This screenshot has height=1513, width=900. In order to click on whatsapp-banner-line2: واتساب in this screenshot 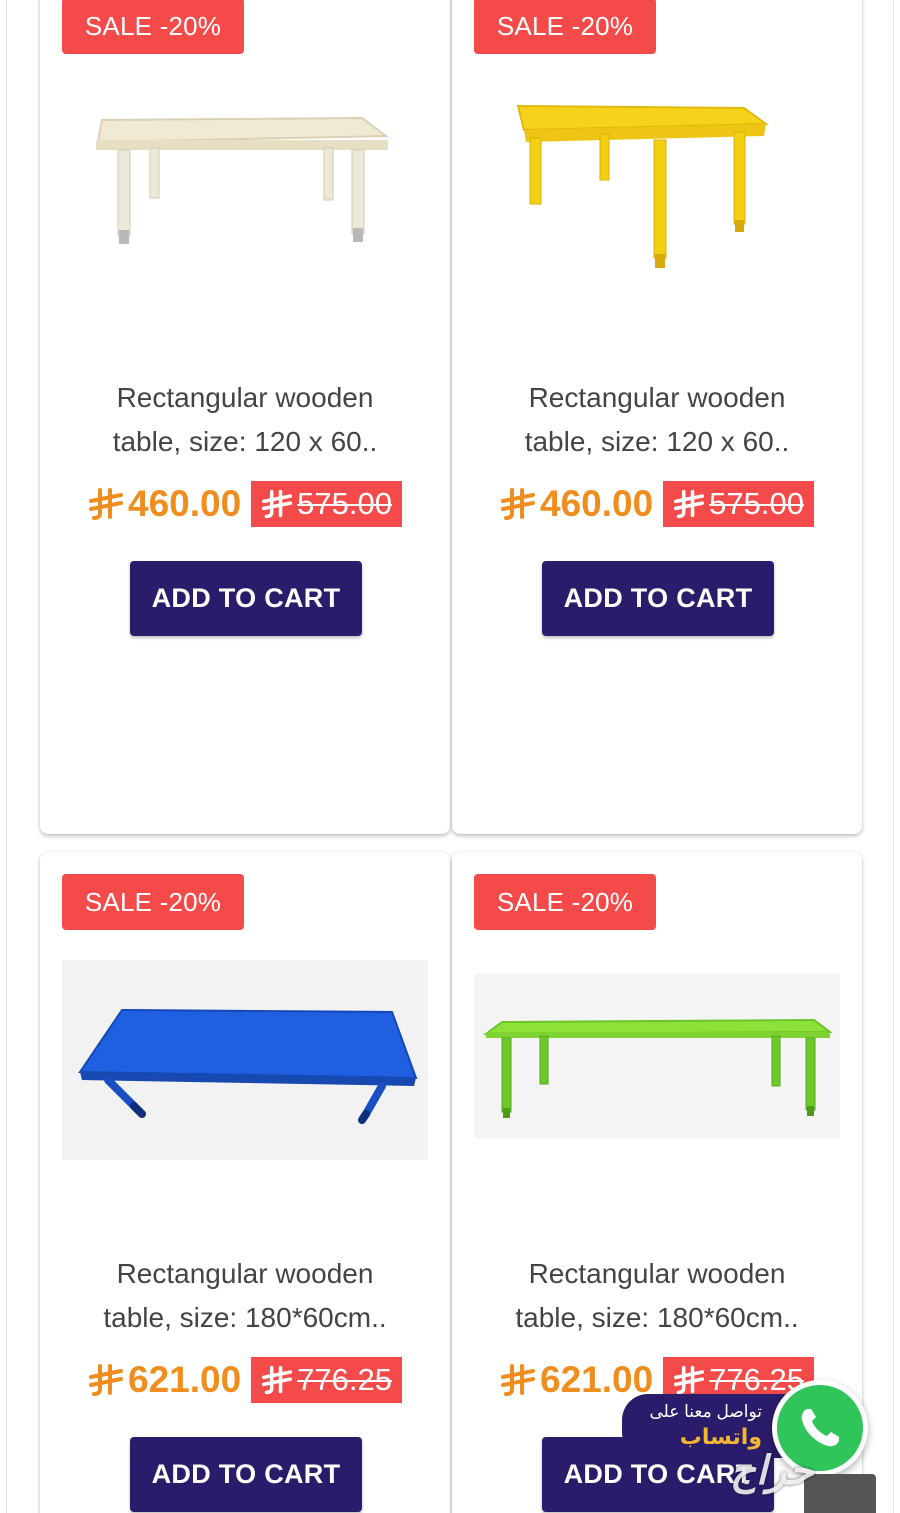, I will do `click(720, 1436)`.